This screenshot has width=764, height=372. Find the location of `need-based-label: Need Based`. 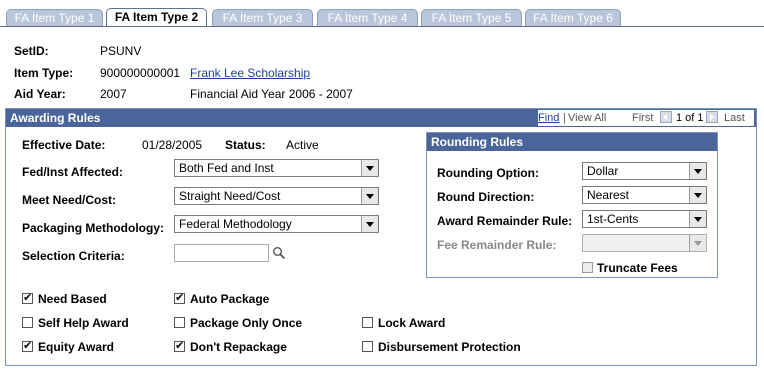

need-based-label: Need Based is located at coordinates (72, 299).